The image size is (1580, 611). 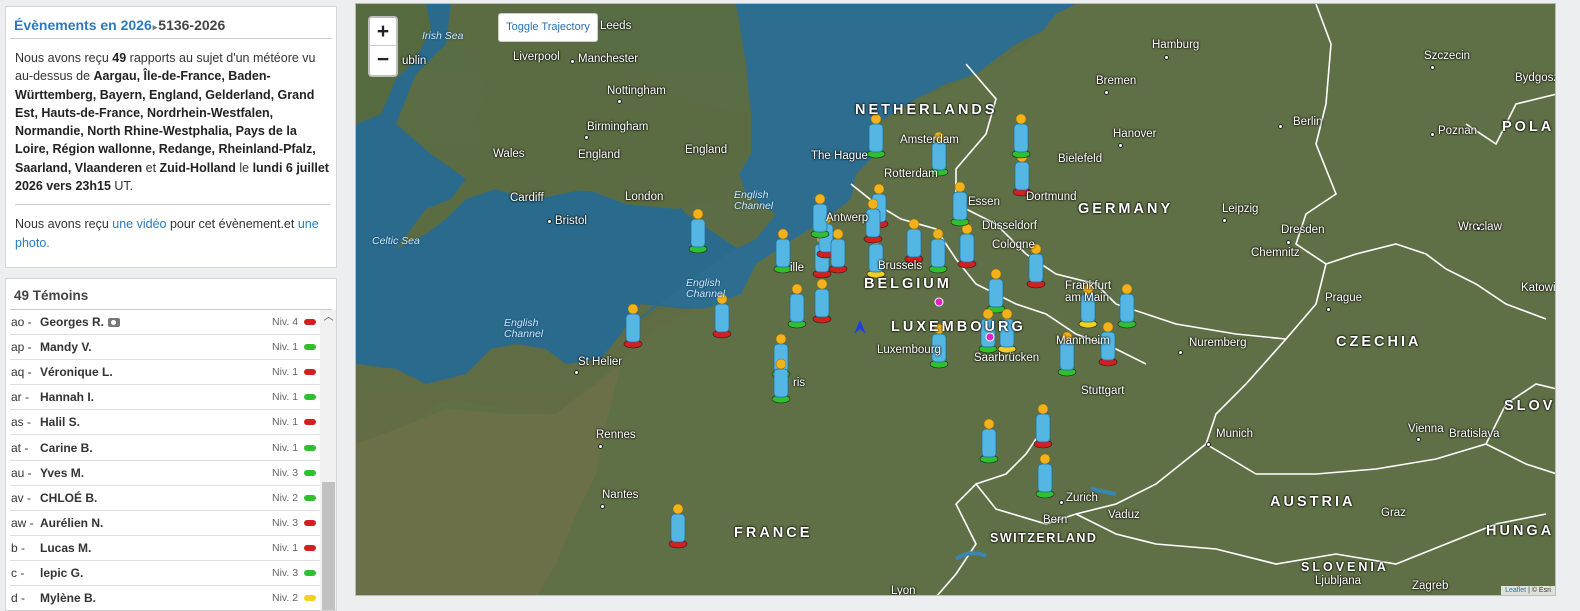 What do you see at coordinates (156, 598) in the screenshot?
I see `witness-name: Mylène B.` at bounding box center [156, 598].